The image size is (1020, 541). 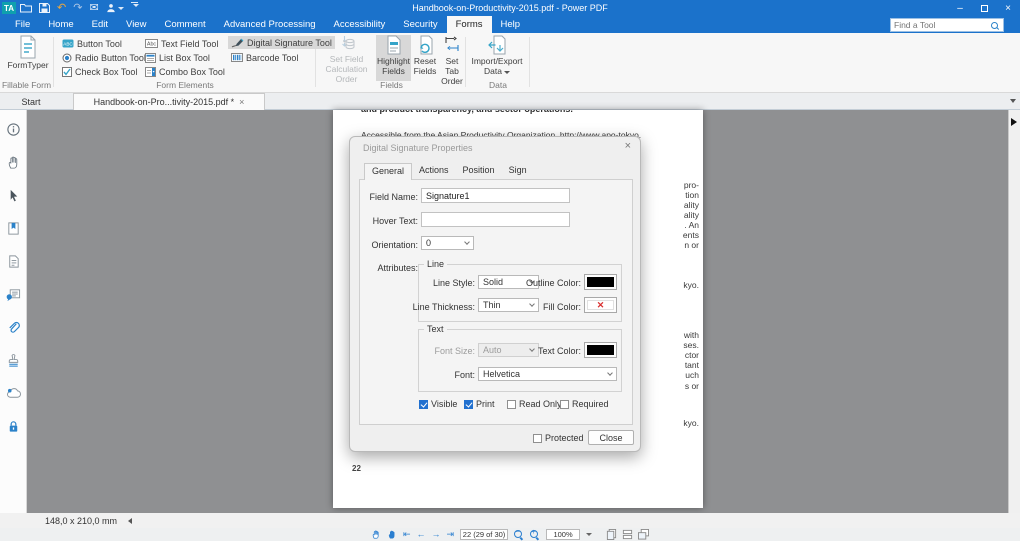 What do you see at coordinates (984, 8) in the screenshot?
I see `restore-button` at bounding box center [984, 8].